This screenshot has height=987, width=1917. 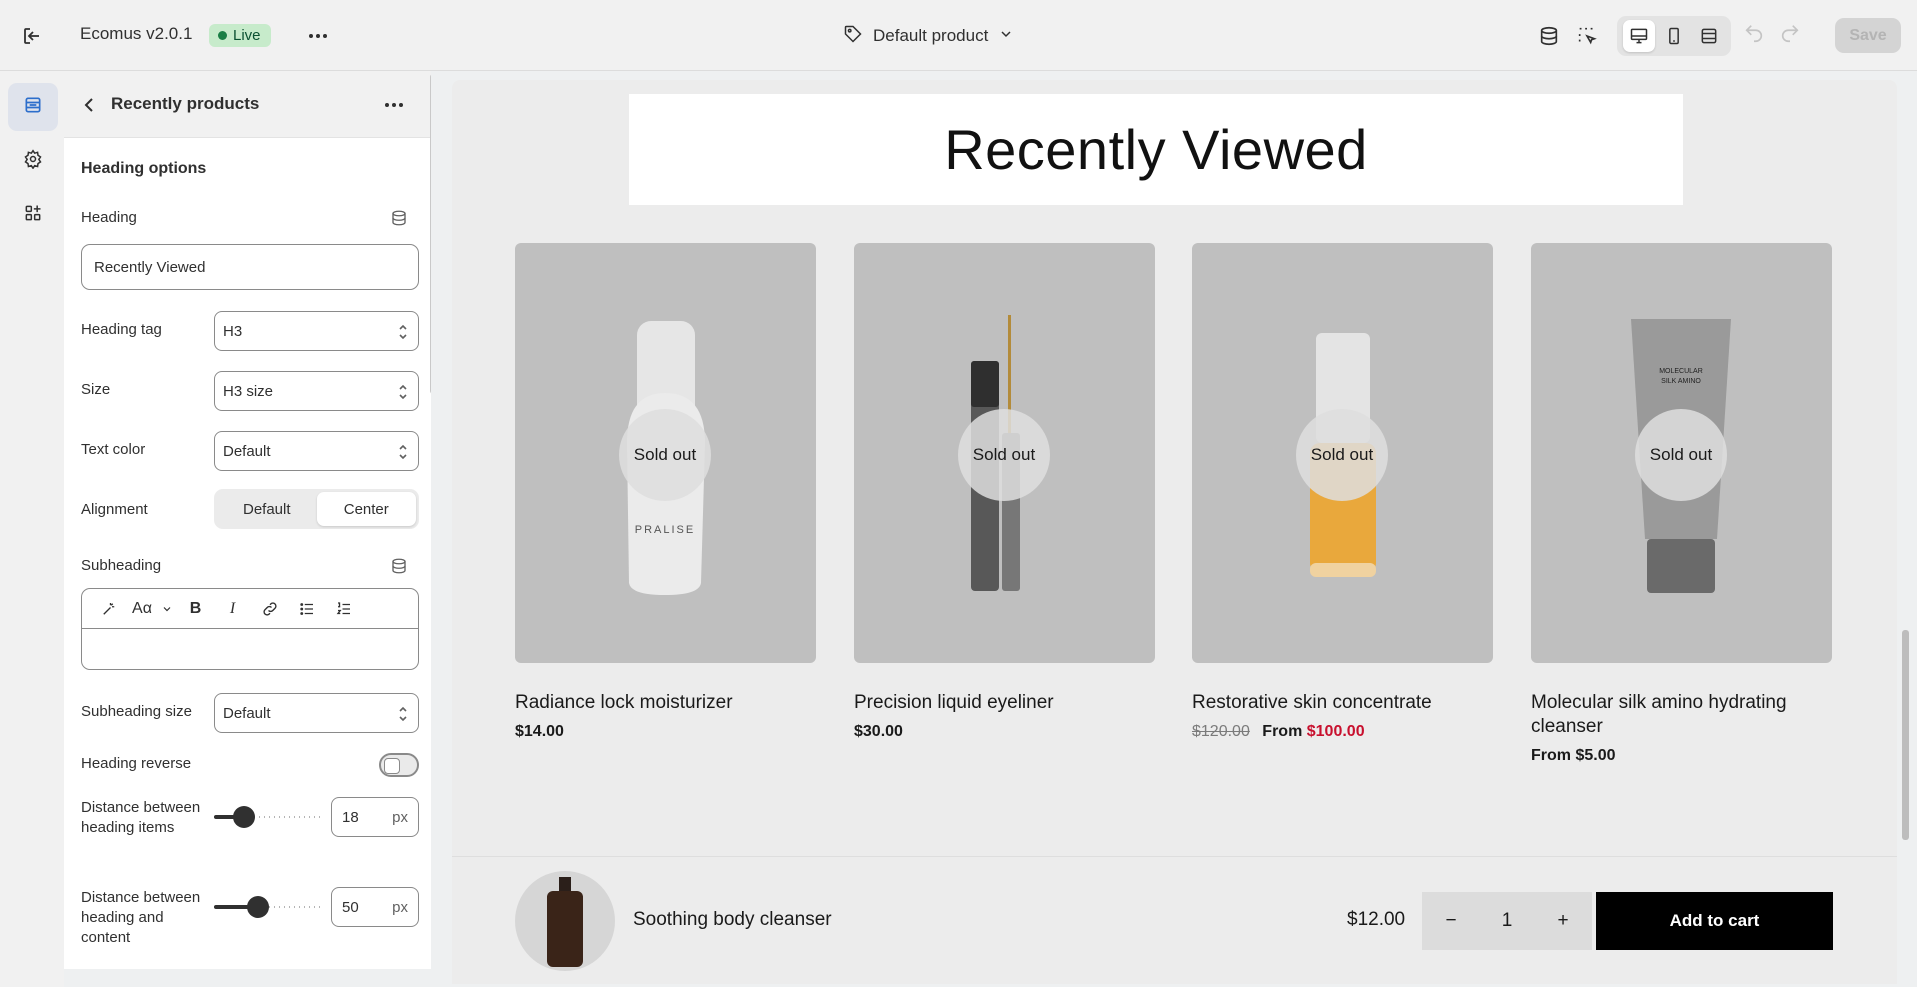 I want to click on rte-toolbar: Aα B I, so click(x=250, y=609).